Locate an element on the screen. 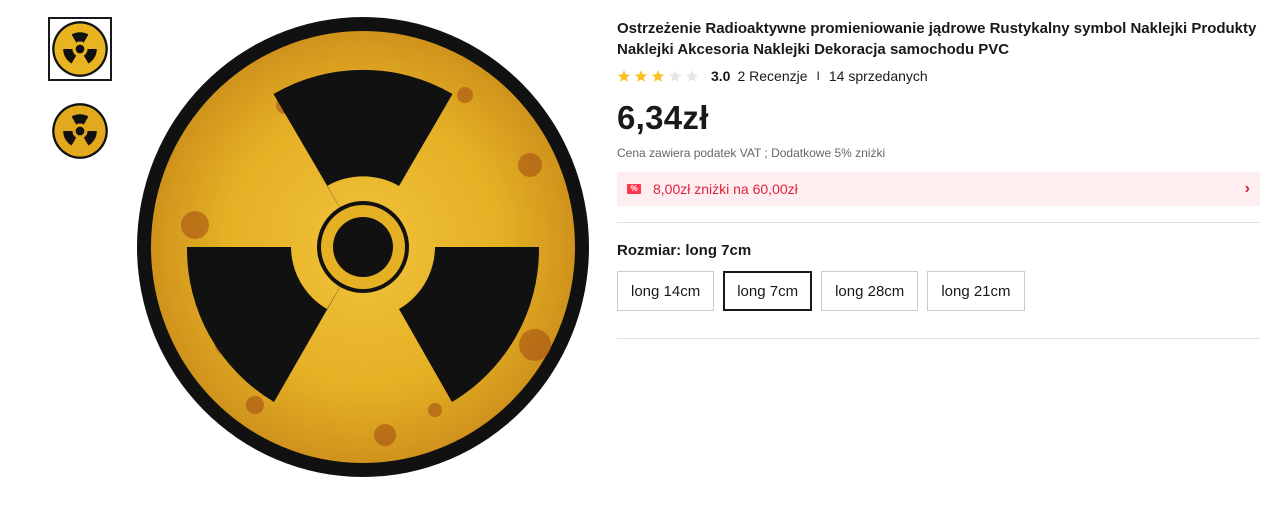 The image size is (1262, 508). rating-stars is located at coordinates (658, 76).